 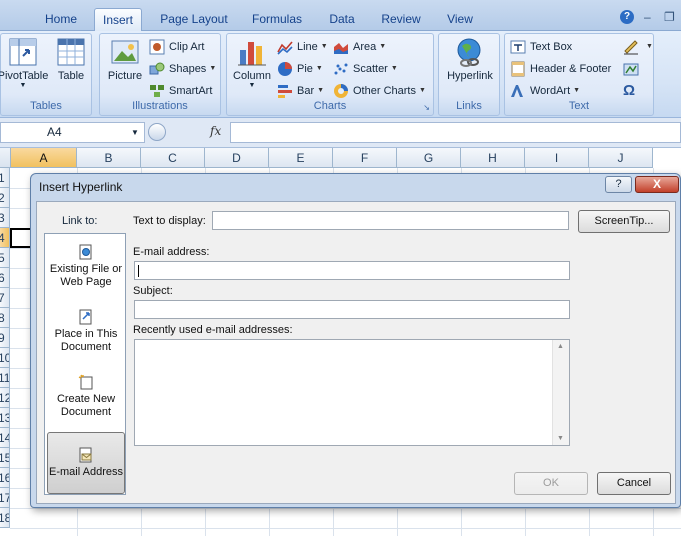 I want to click on column-header: C, so click(x=173, y=158).